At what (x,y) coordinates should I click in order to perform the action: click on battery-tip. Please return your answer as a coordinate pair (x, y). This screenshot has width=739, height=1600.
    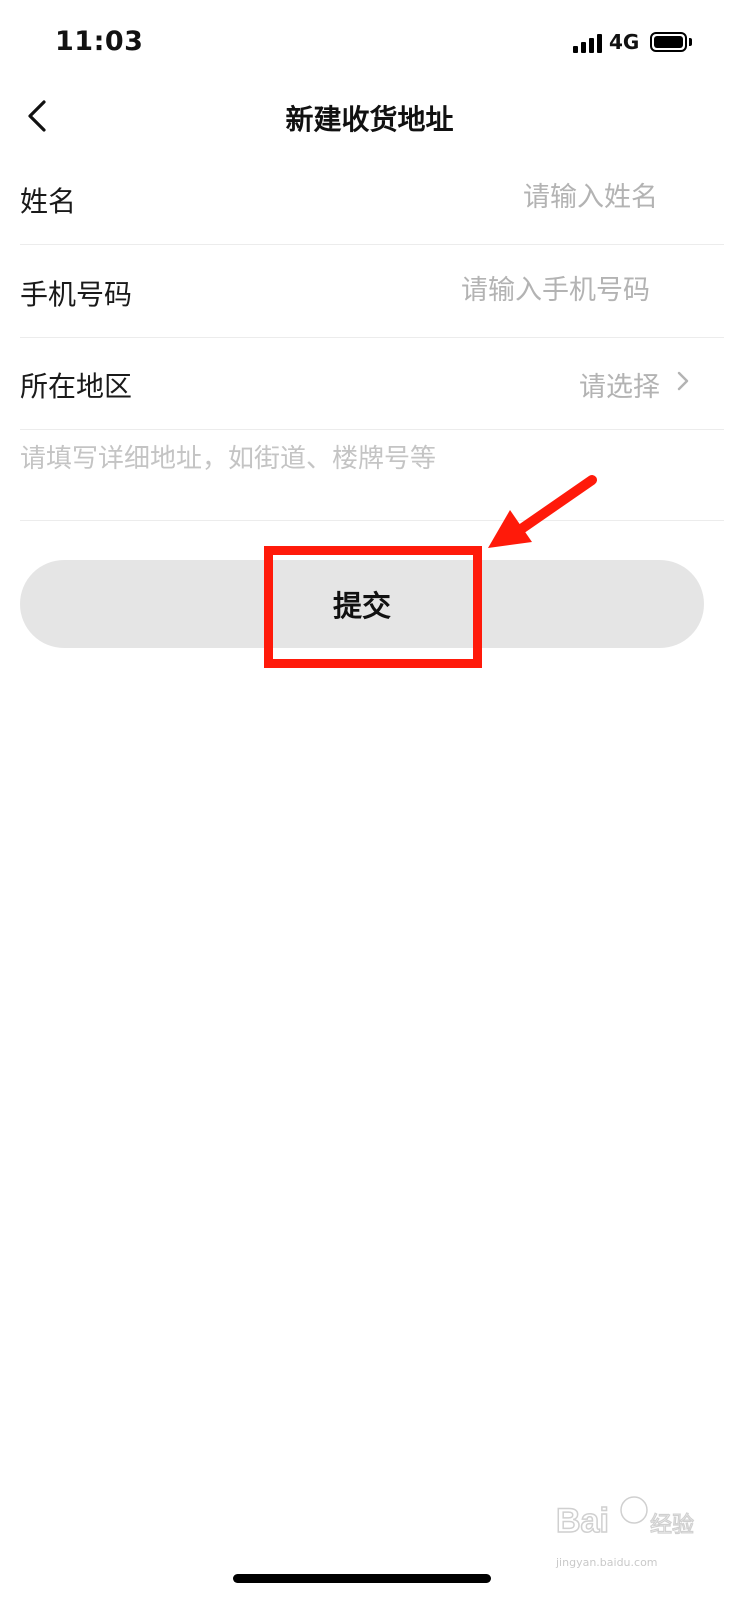
    Looking at the image, I should click on (690, 42).